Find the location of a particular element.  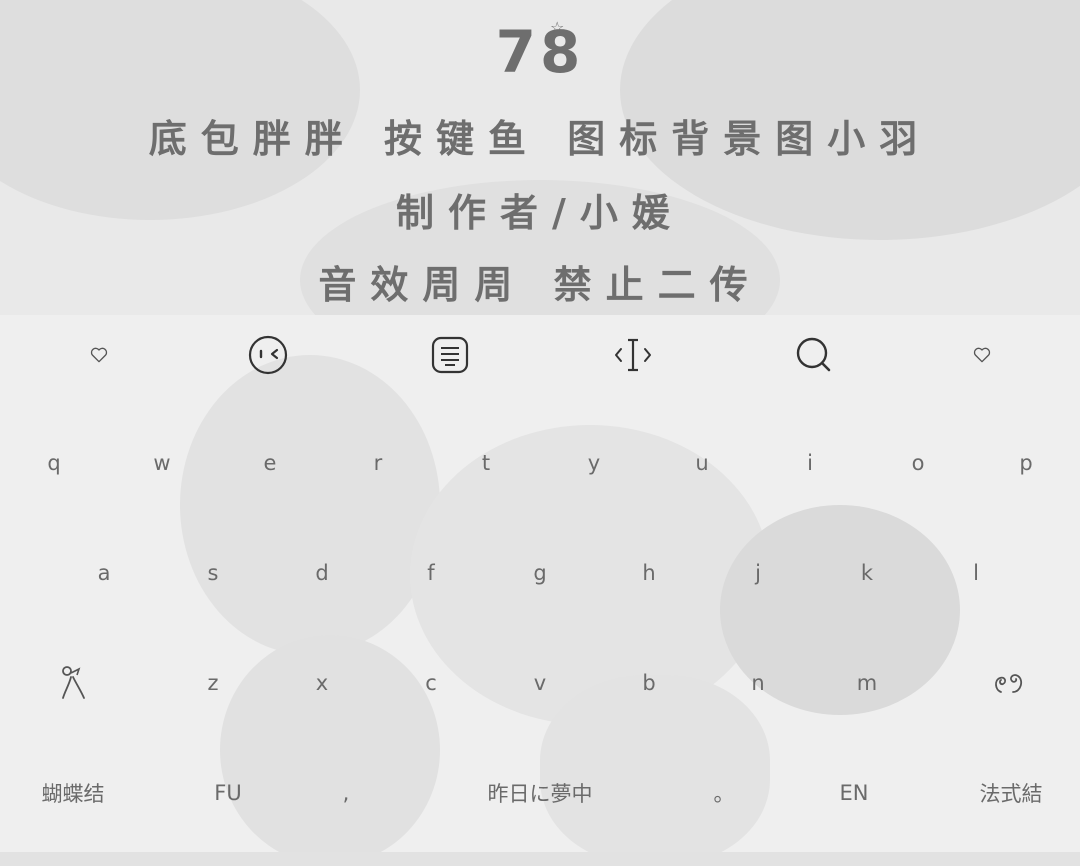

bow-figure-icon is located at coordinates (73, 682).